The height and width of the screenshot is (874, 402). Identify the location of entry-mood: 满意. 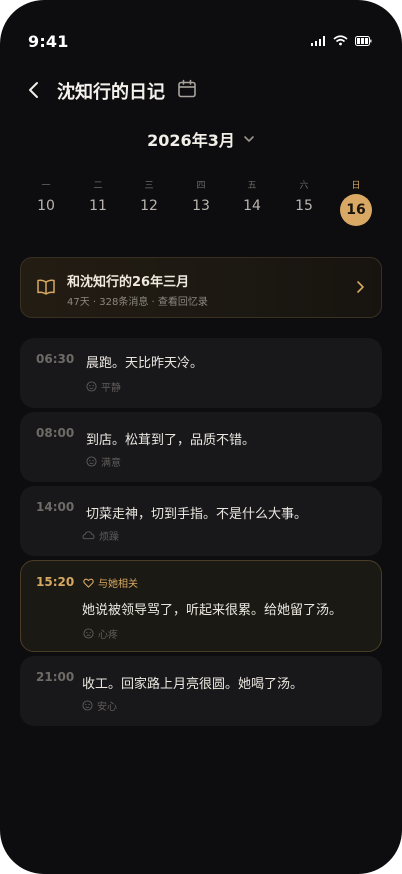
(103, 461).